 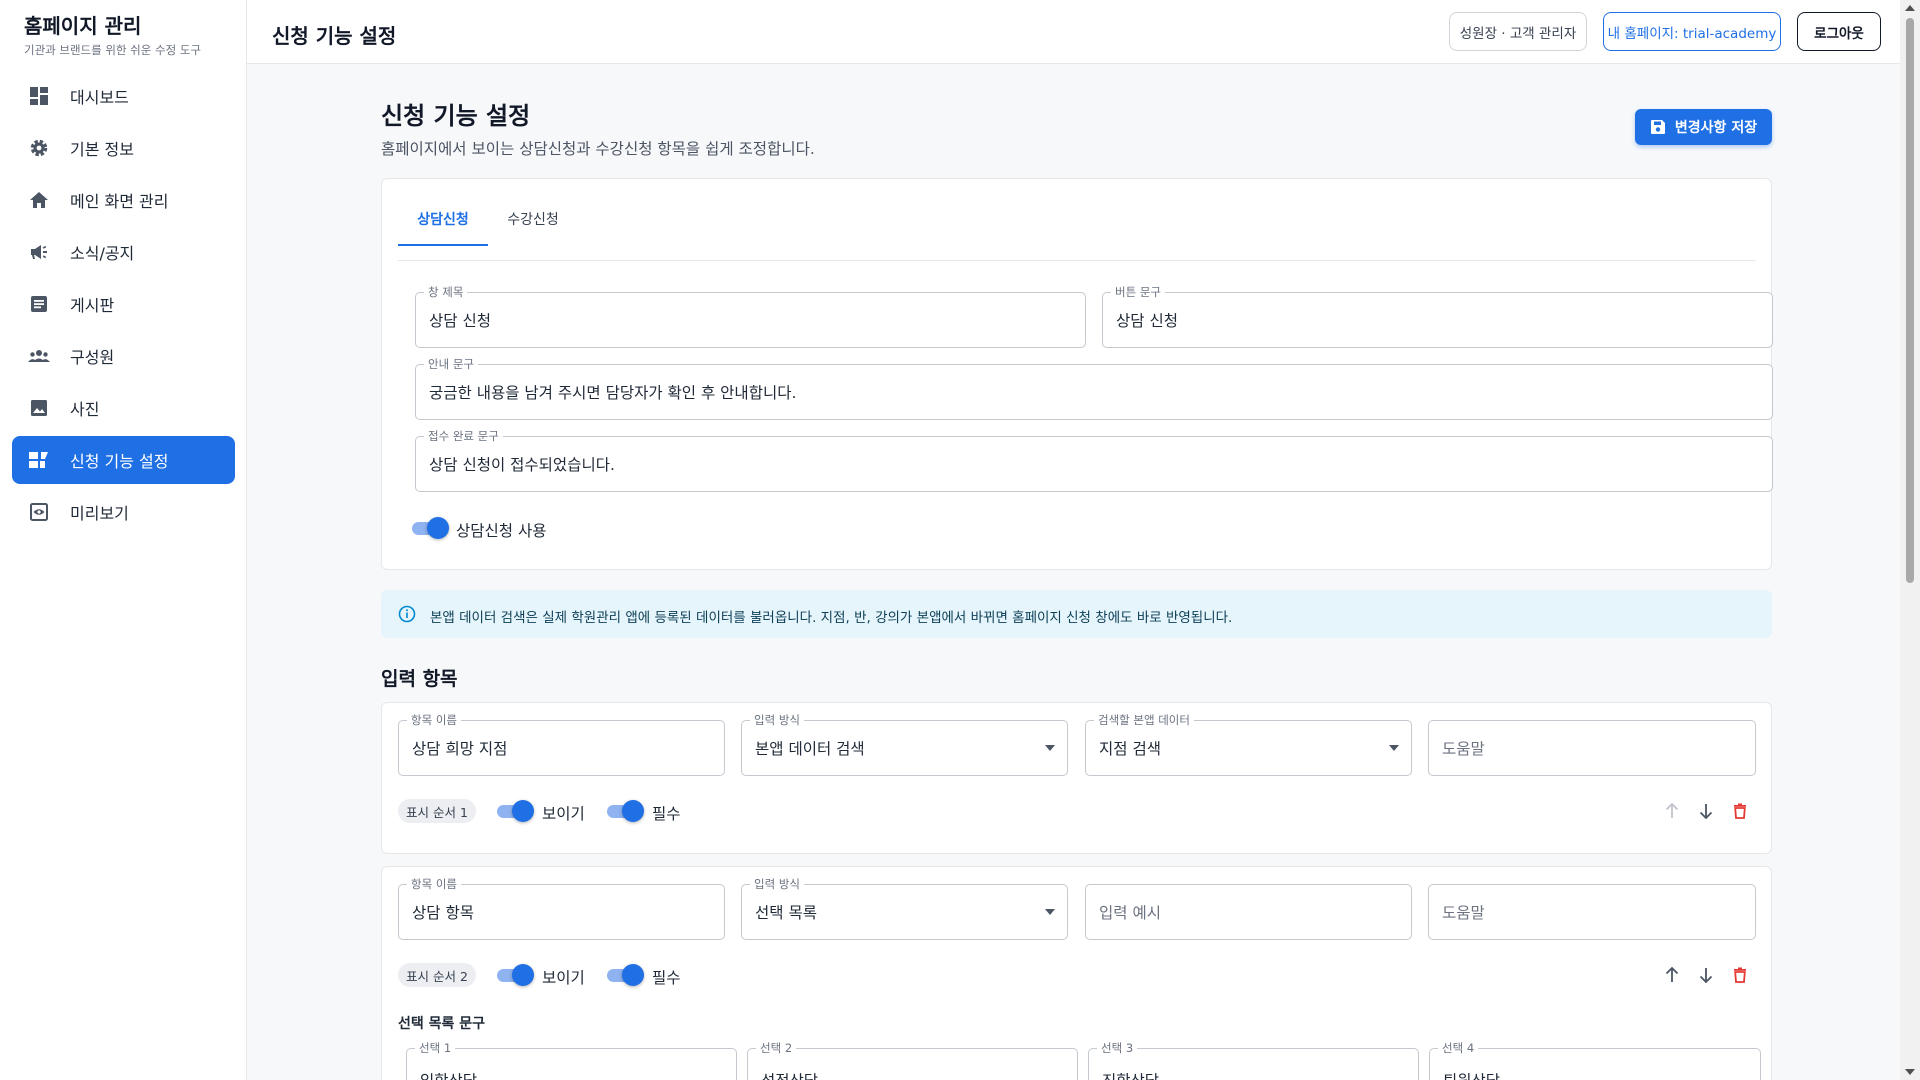 What do you see at coordinates (1130, 913) in the screenshot?
I see `field-placeholder: 입력 예시` at bounding box center [1130, 913].